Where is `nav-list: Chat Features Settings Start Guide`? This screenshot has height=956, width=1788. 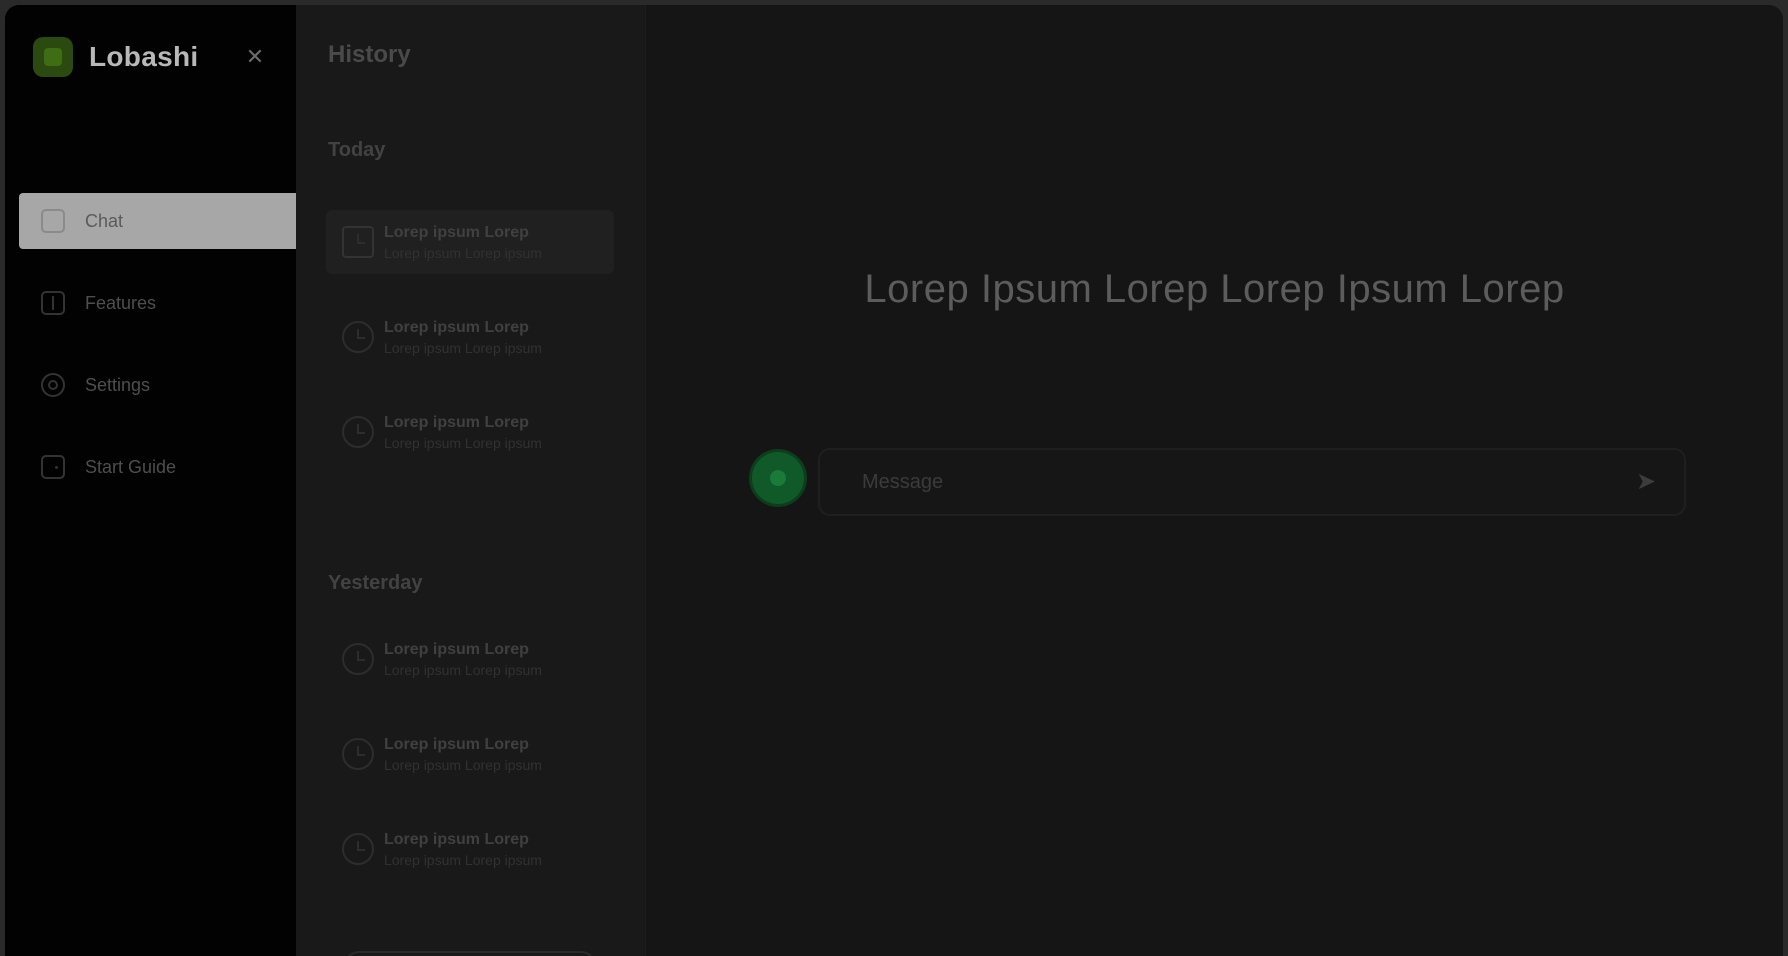
nav-list: Chat Features Settings Start Guide is located at coordinates (160, 357).